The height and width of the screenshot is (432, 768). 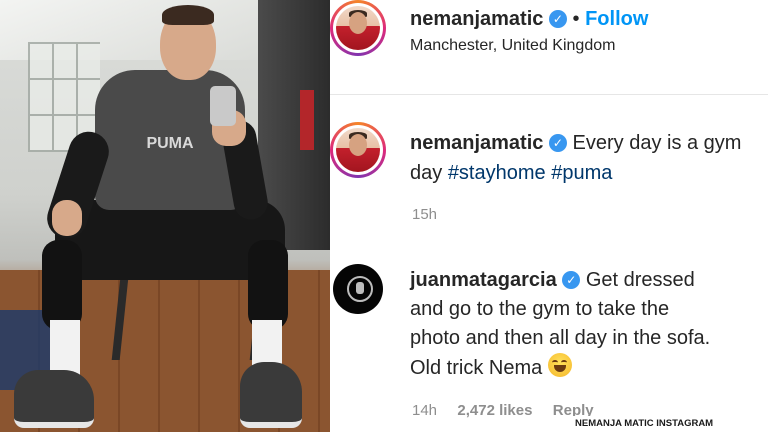 I want to click on avatar-logo-icon, so click(x=360, y=289).